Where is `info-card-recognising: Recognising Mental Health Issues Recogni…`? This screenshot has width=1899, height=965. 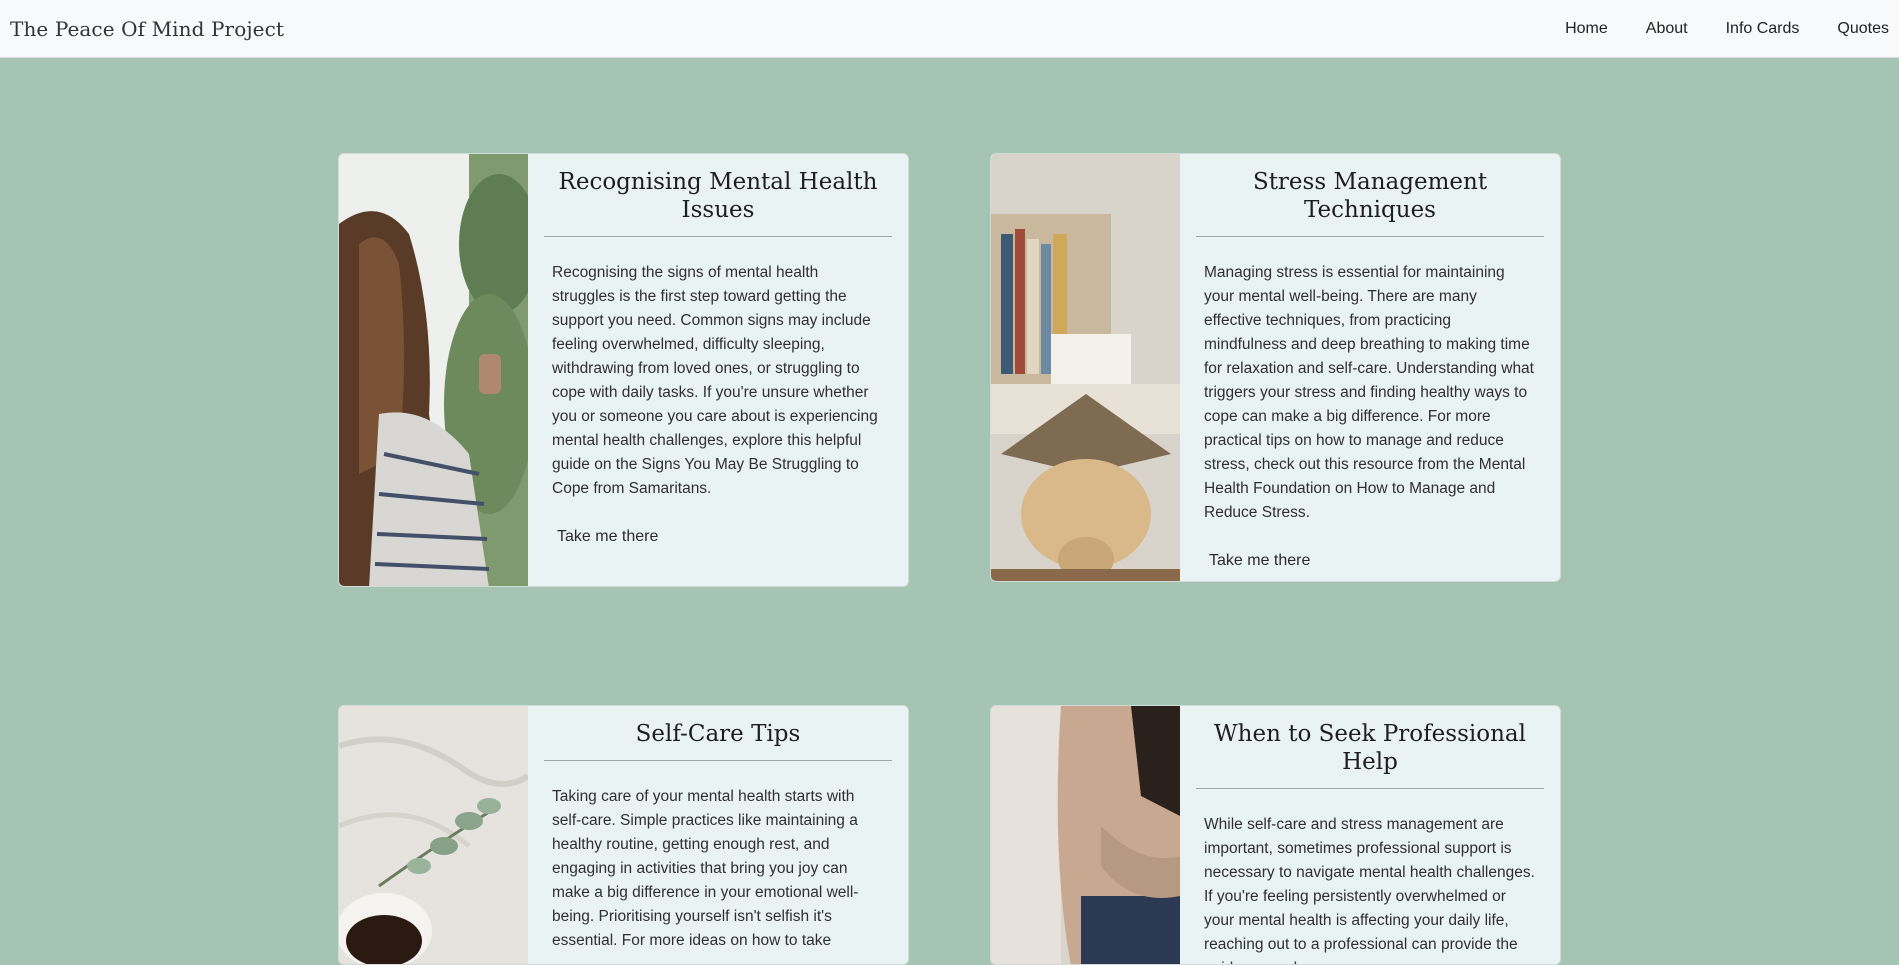 info-card-recognising: Recognising Mental Health Issues Recogni… is located at coordinates (623, 370).